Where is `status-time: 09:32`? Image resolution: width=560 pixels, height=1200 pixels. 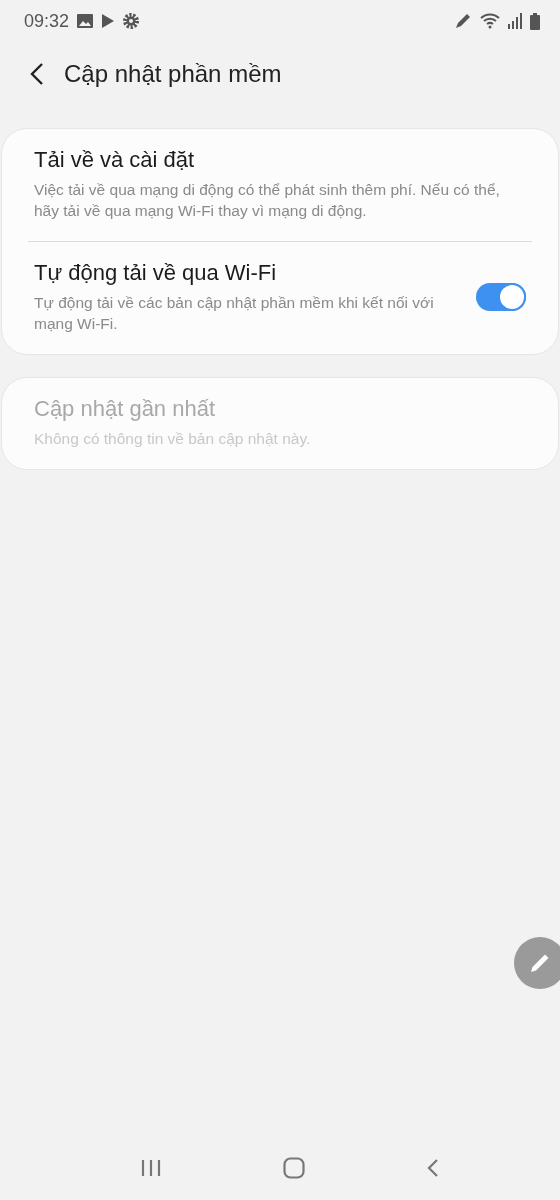 status-time: 09:32 is located at coordinates (47, 21).